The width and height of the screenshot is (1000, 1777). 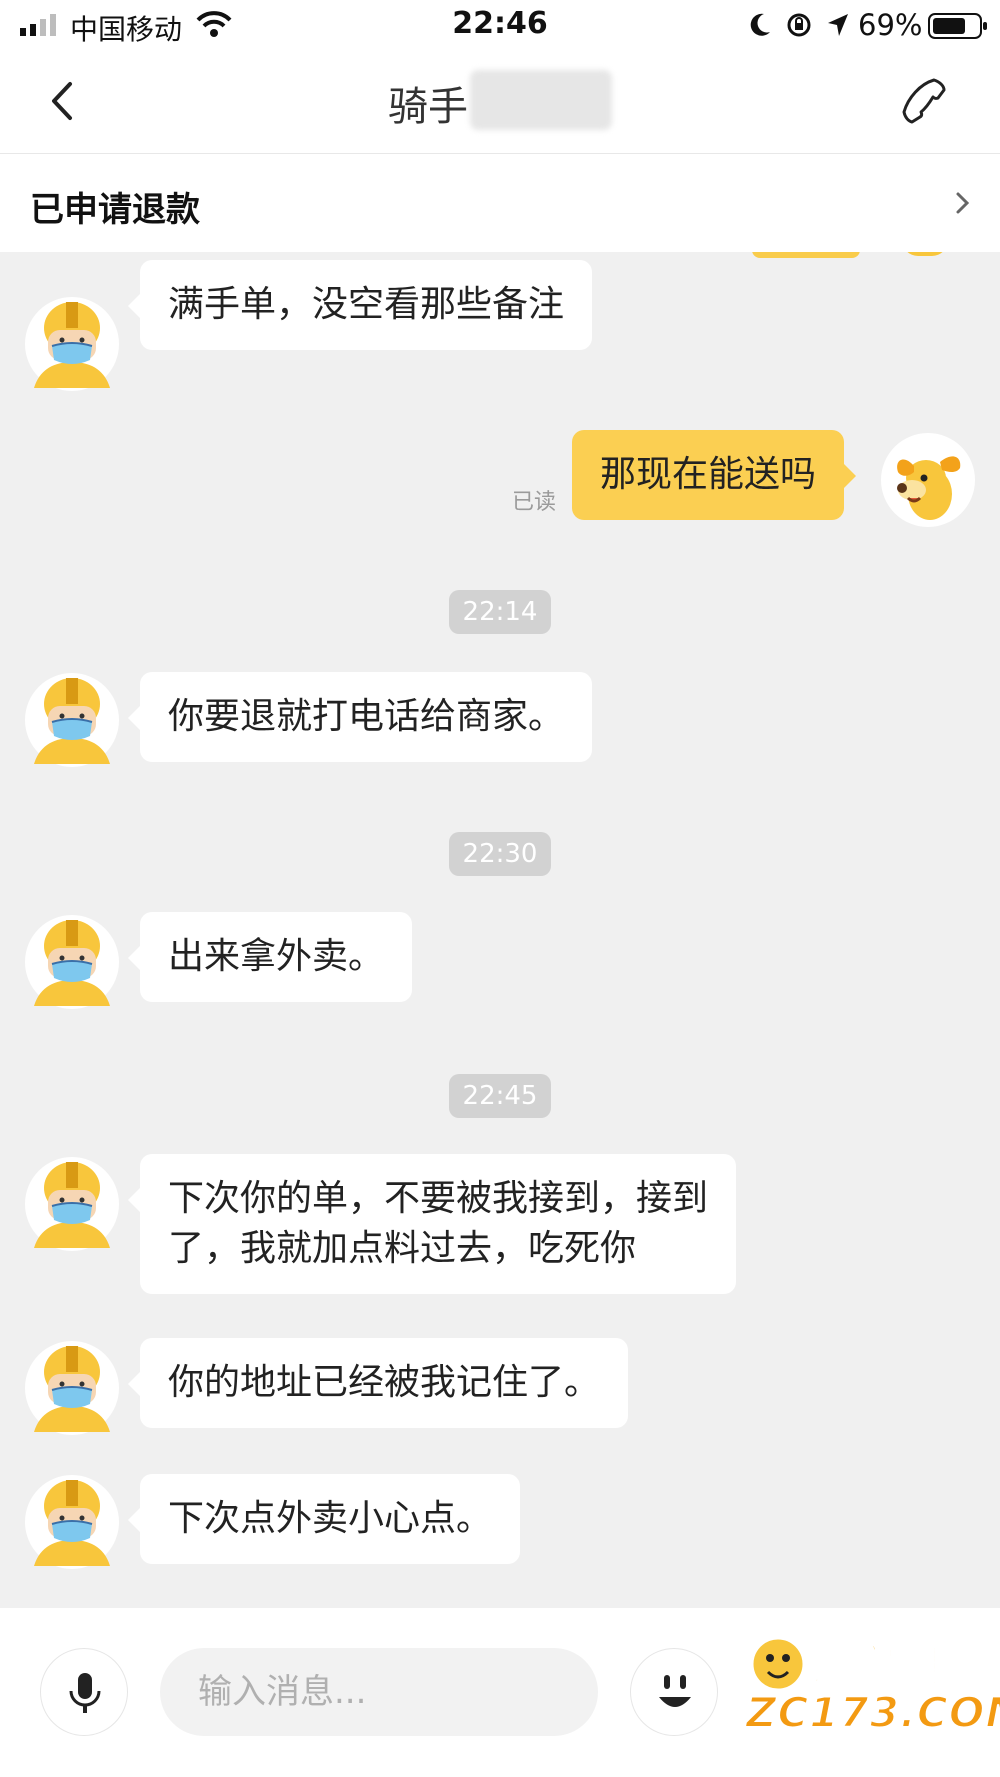 I want to click on message-text: 你要退就打电话给商家。, so click(x=366, y=716).